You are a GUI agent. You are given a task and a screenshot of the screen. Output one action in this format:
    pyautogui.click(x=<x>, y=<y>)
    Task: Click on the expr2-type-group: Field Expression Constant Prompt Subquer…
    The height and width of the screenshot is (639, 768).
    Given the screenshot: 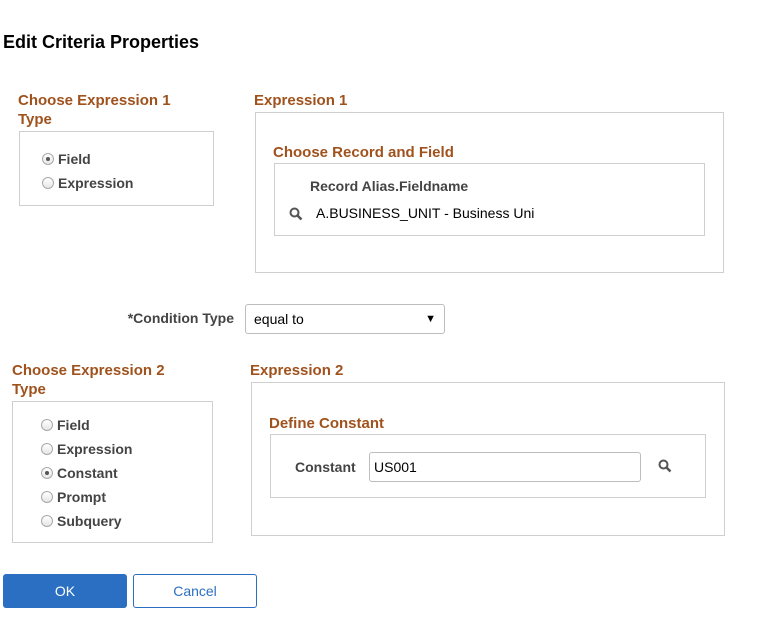 What is the action you would take?
    pyautogui.click(x=112, y=472)
    